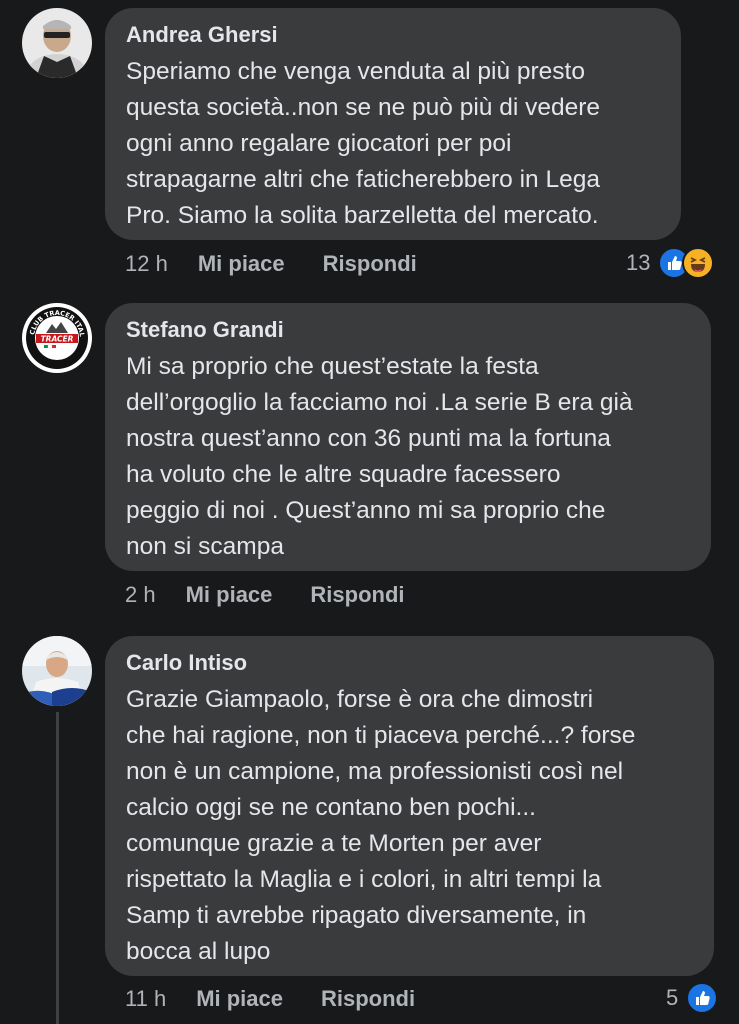 This screenshot has width=739, height=1024. Describe the element at coordinates (146, 264) in the screenshot. I see `comment-timestamp: 12 h` at that location.